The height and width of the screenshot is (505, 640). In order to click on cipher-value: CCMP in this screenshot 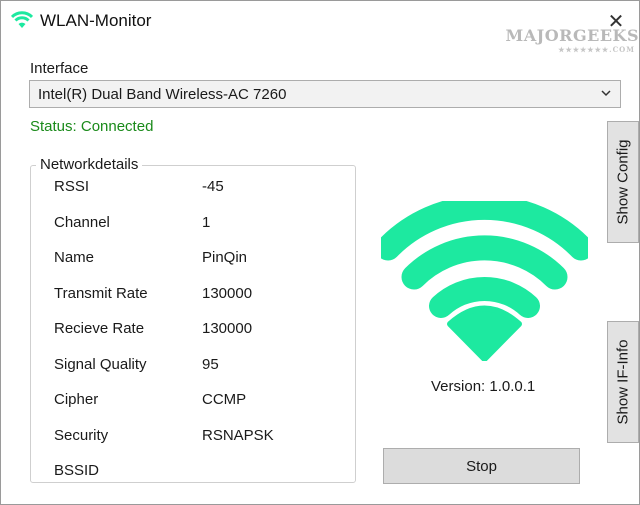, I will do `click(224, 399)`.